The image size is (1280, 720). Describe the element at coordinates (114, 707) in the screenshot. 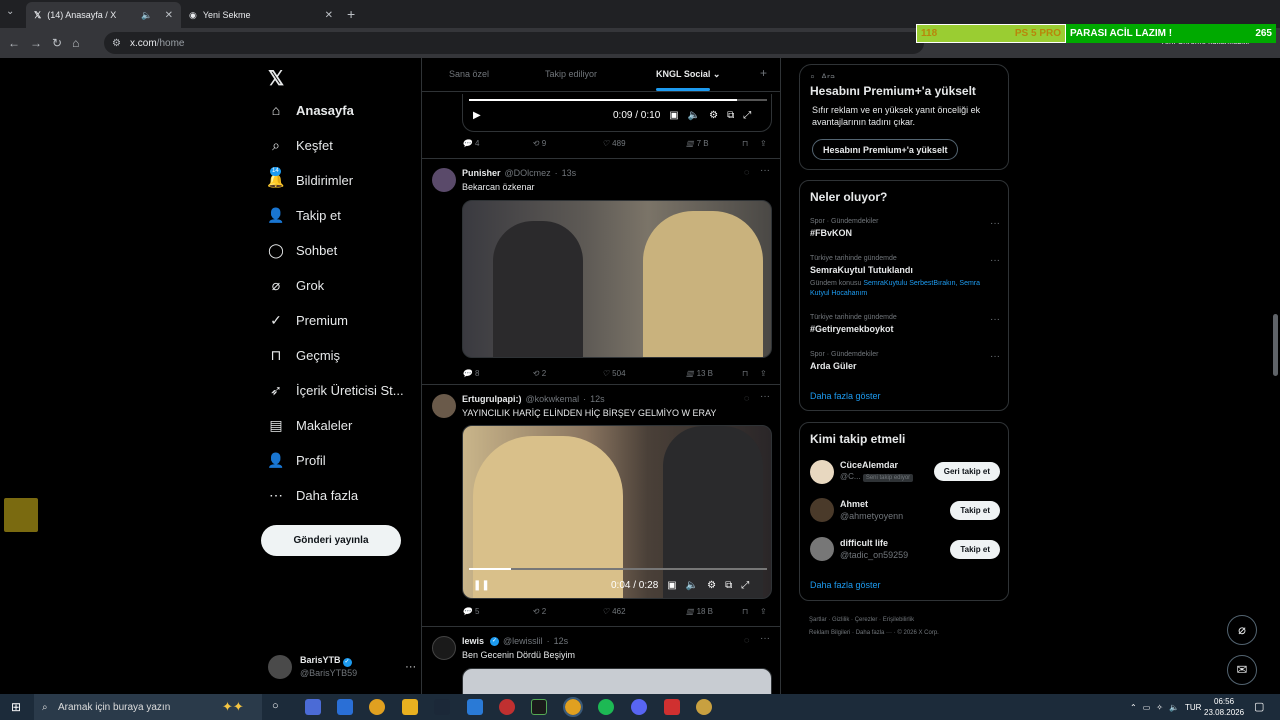

I see `taskbar-search-input: Aramak için buraya yazın` at that location.